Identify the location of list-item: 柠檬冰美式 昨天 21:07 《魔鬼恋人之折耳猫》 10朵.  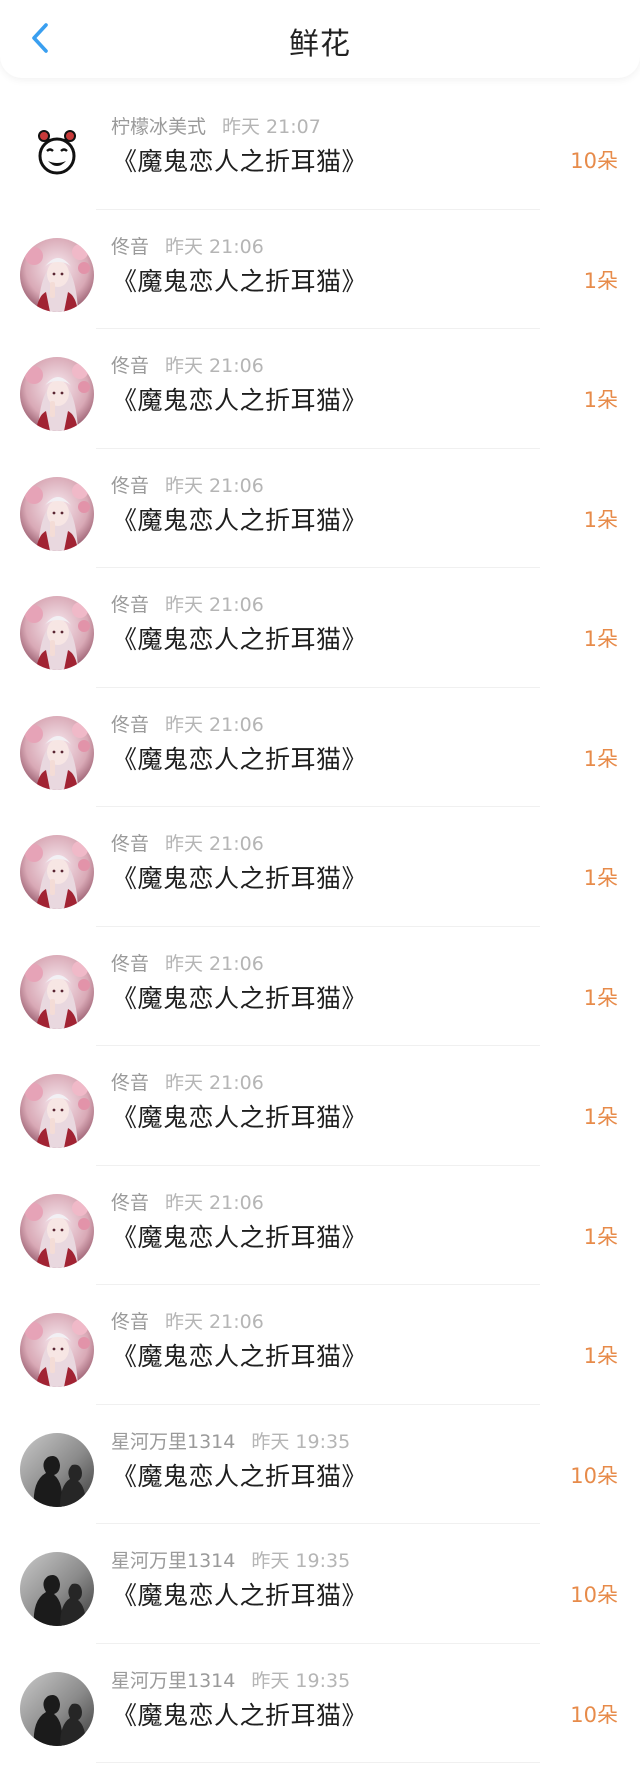
(320, 150).